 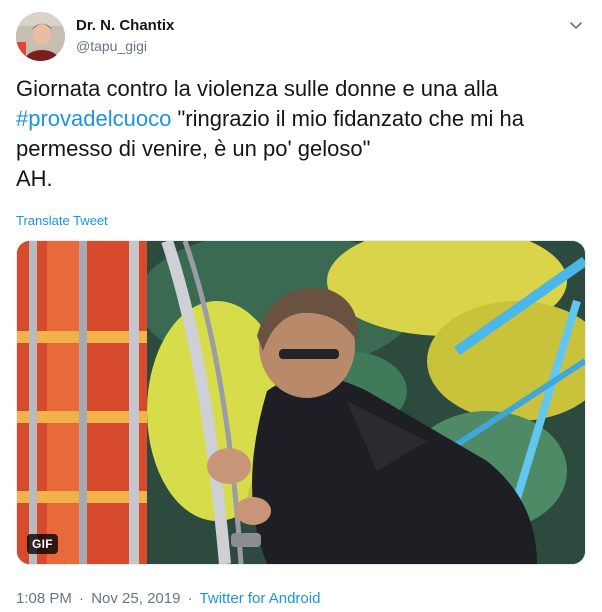 I want to click on tweet-text-line: AH., so click(x=34, y=178).